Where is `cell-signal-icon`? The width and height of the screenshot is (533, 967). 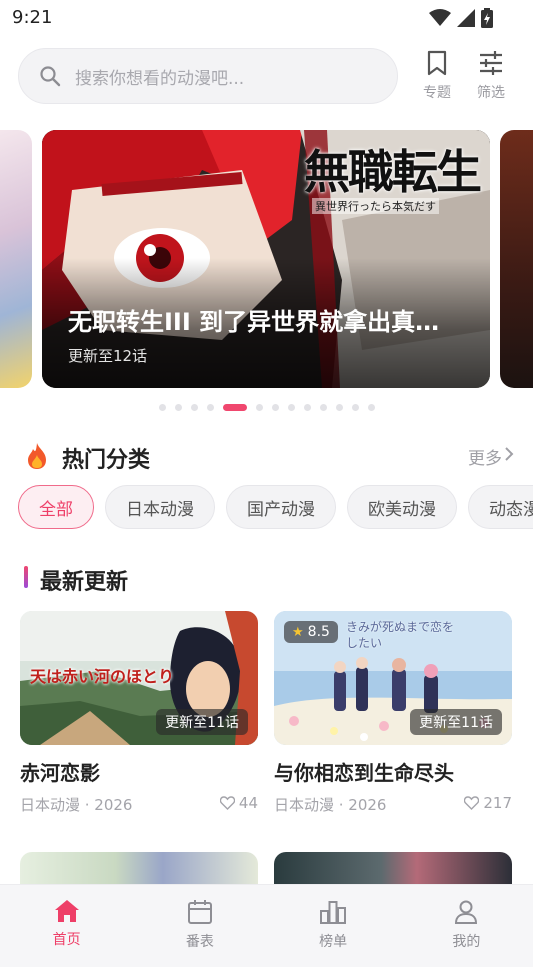 cell-signal-icon is located at coordinates (466, 18).